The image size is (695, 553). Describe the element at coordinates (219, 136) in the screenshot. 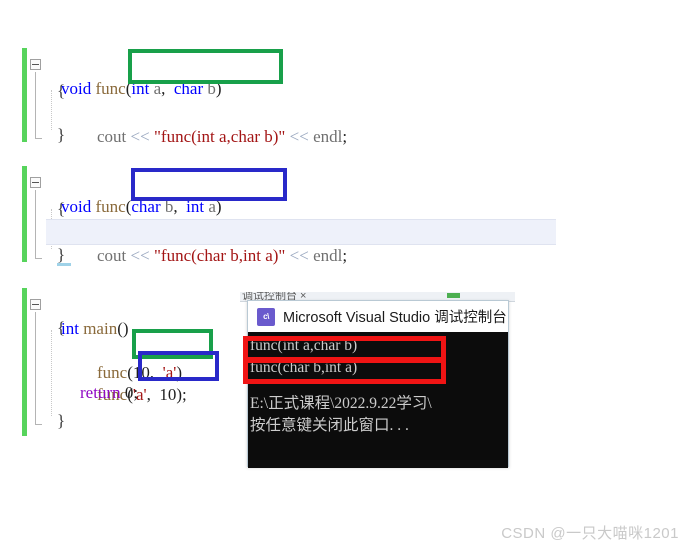

I see `token-string-func1: "func(int a,char b)"` at that location.